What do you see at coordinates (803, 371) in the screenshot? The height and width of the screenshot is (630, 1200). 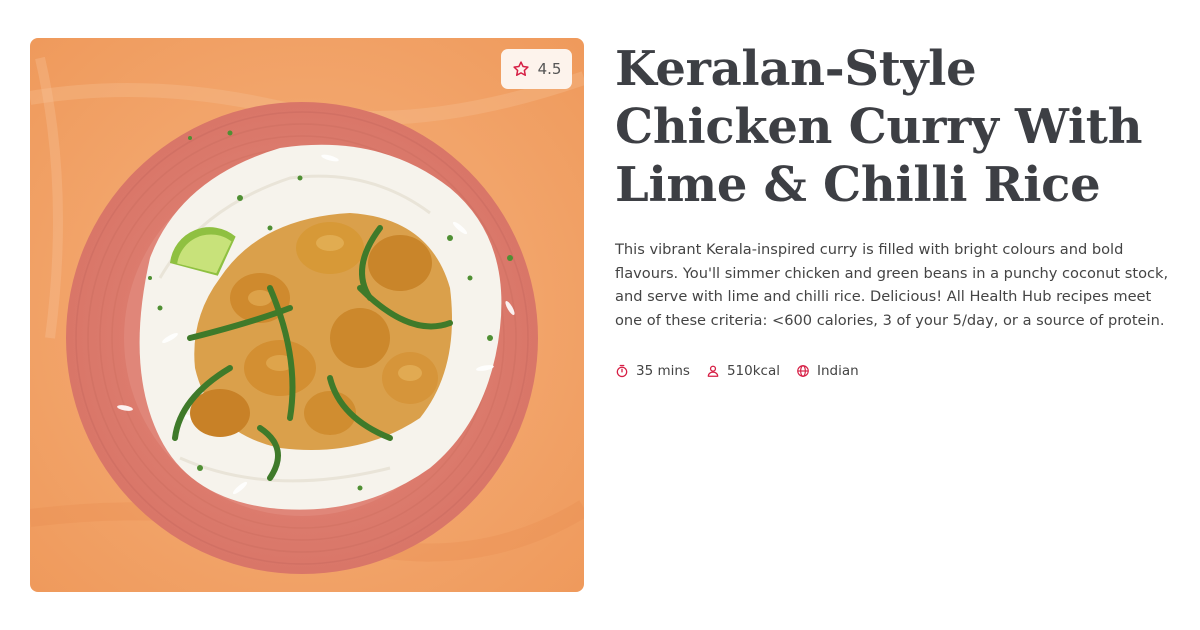 I see `globe-icon` at bounding box center [803, 371].